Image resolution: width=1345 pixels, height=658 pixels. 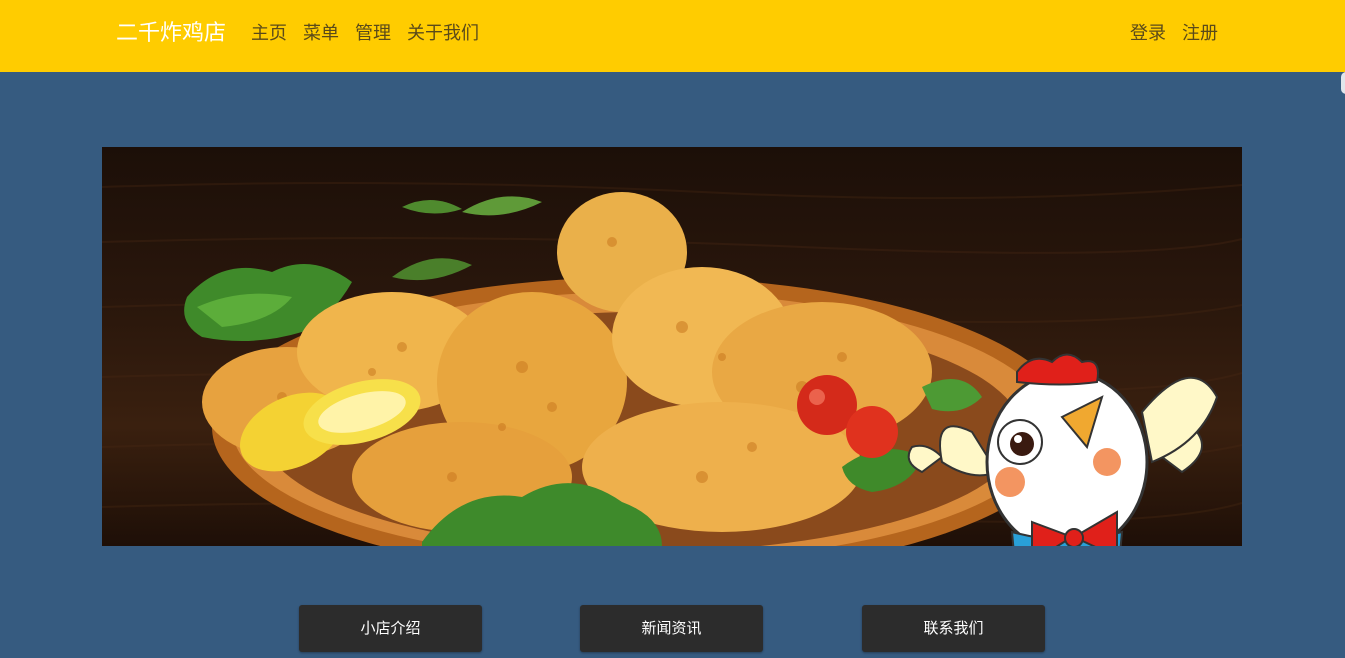 I want to click on nav-link-manage: 管理, so click(x=373, y=34).